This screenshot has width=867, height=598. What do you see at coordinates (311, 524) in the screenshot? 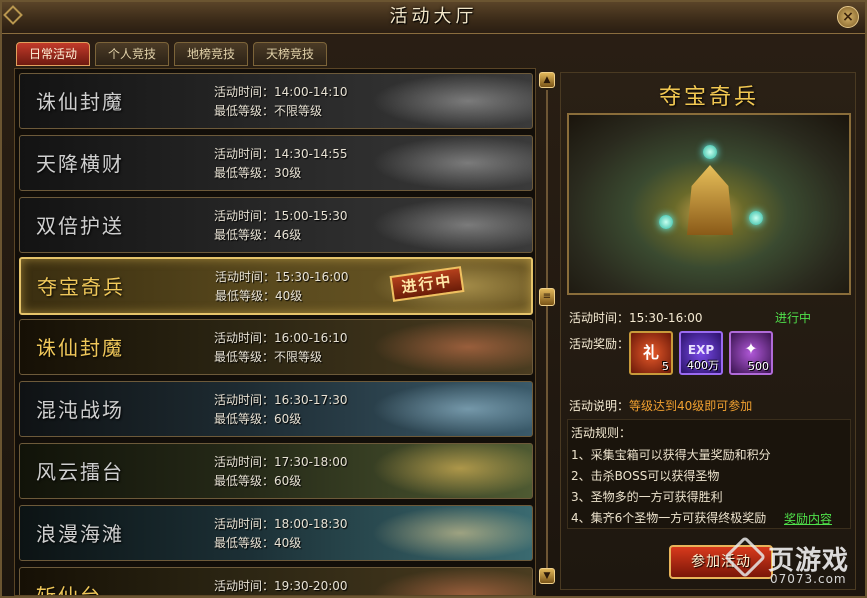
I see `time-value: 18:00-18:30` at bounding box center [311, 524].